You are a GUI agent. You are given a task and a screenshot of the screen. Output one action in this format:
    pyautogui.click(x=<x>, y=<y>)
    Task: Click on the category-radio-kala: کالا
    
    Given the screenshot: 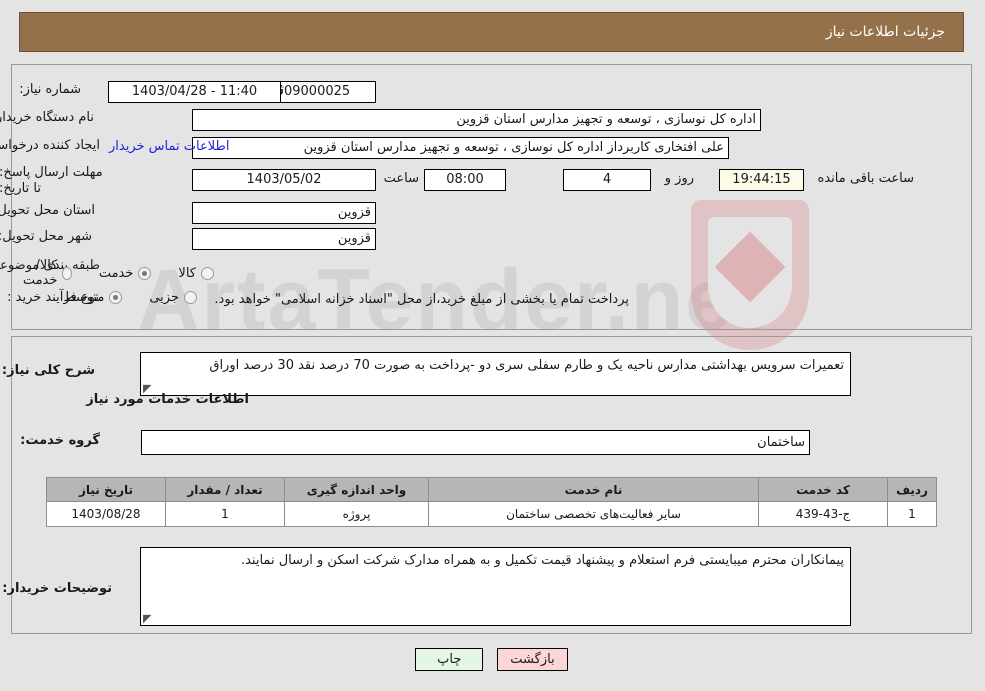 What is the action you would take?
    pyautogui.click(x=197, y=273)
    